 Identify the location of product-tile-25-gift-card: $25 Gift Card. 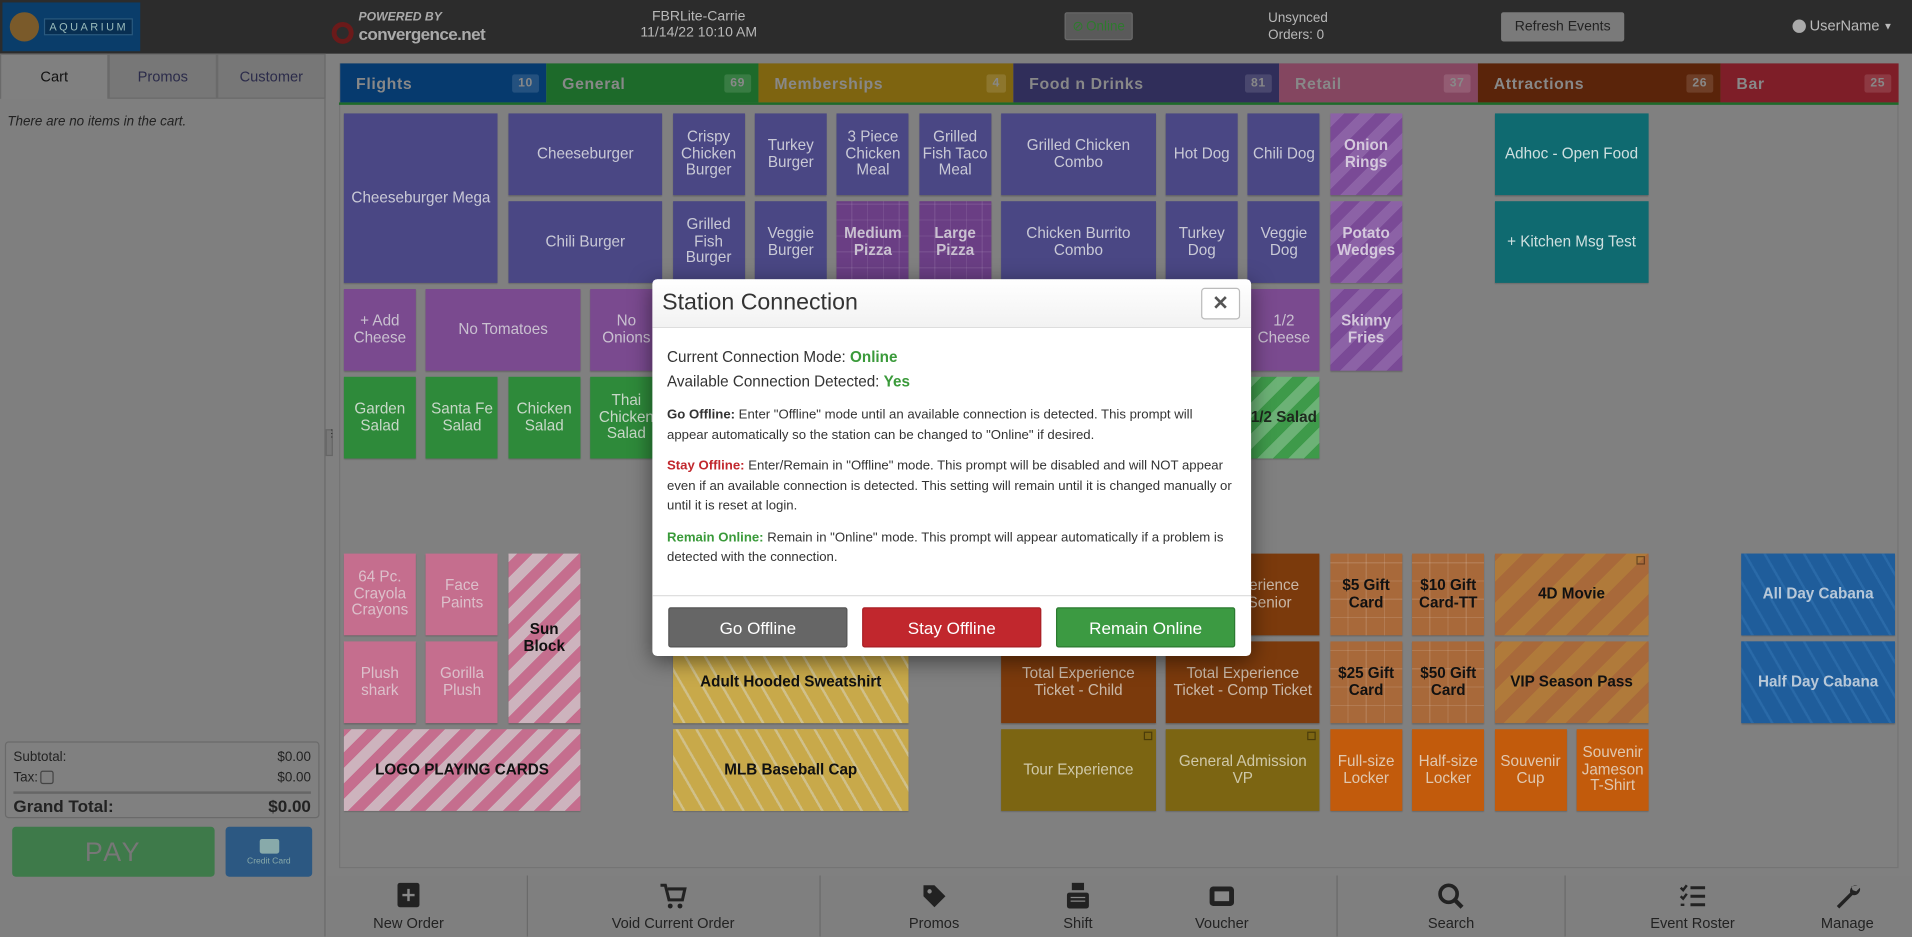
(1366, 682).